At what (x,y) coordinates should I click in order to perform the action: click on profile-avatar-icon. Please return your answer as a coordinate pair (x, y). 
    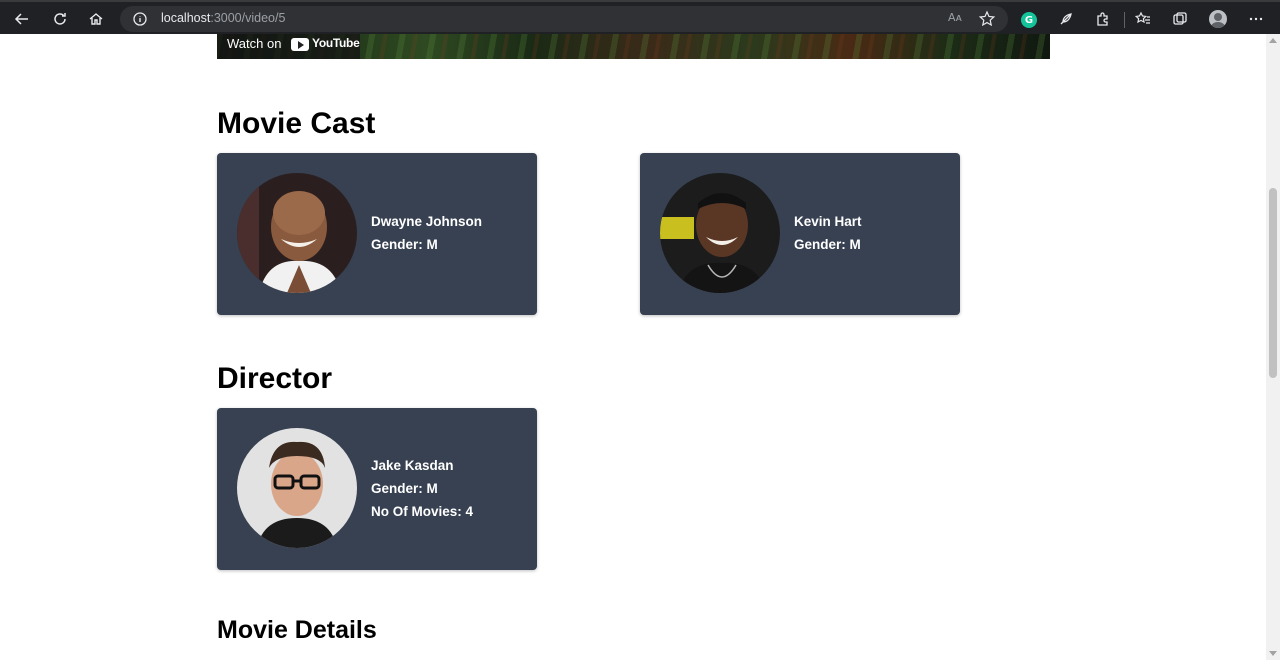
    Looking at the image, I should click on (1218, 19).